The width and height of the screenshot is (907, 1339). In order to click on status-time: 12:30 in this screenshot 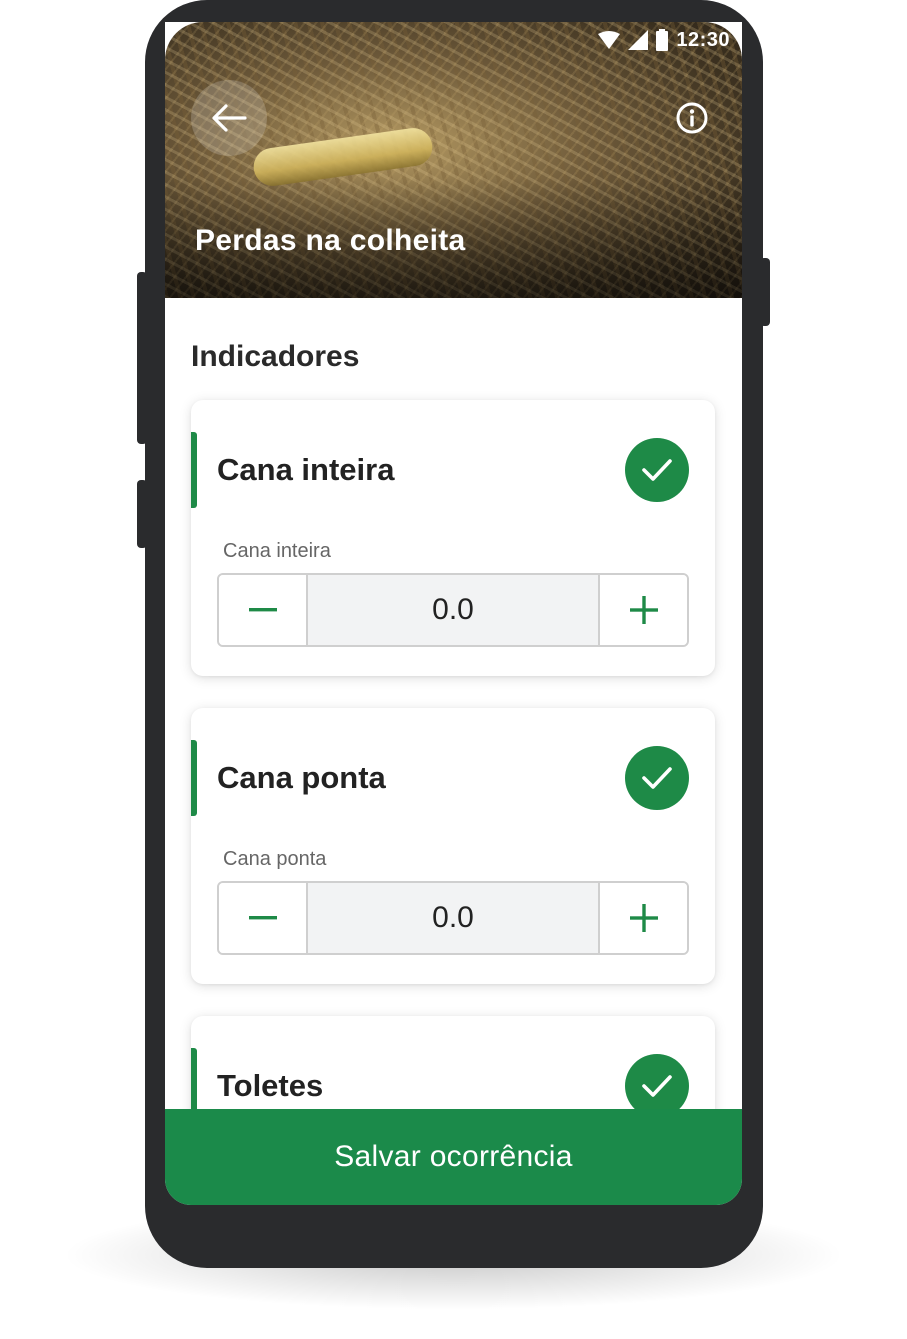, I will do `click(703, 39)`.